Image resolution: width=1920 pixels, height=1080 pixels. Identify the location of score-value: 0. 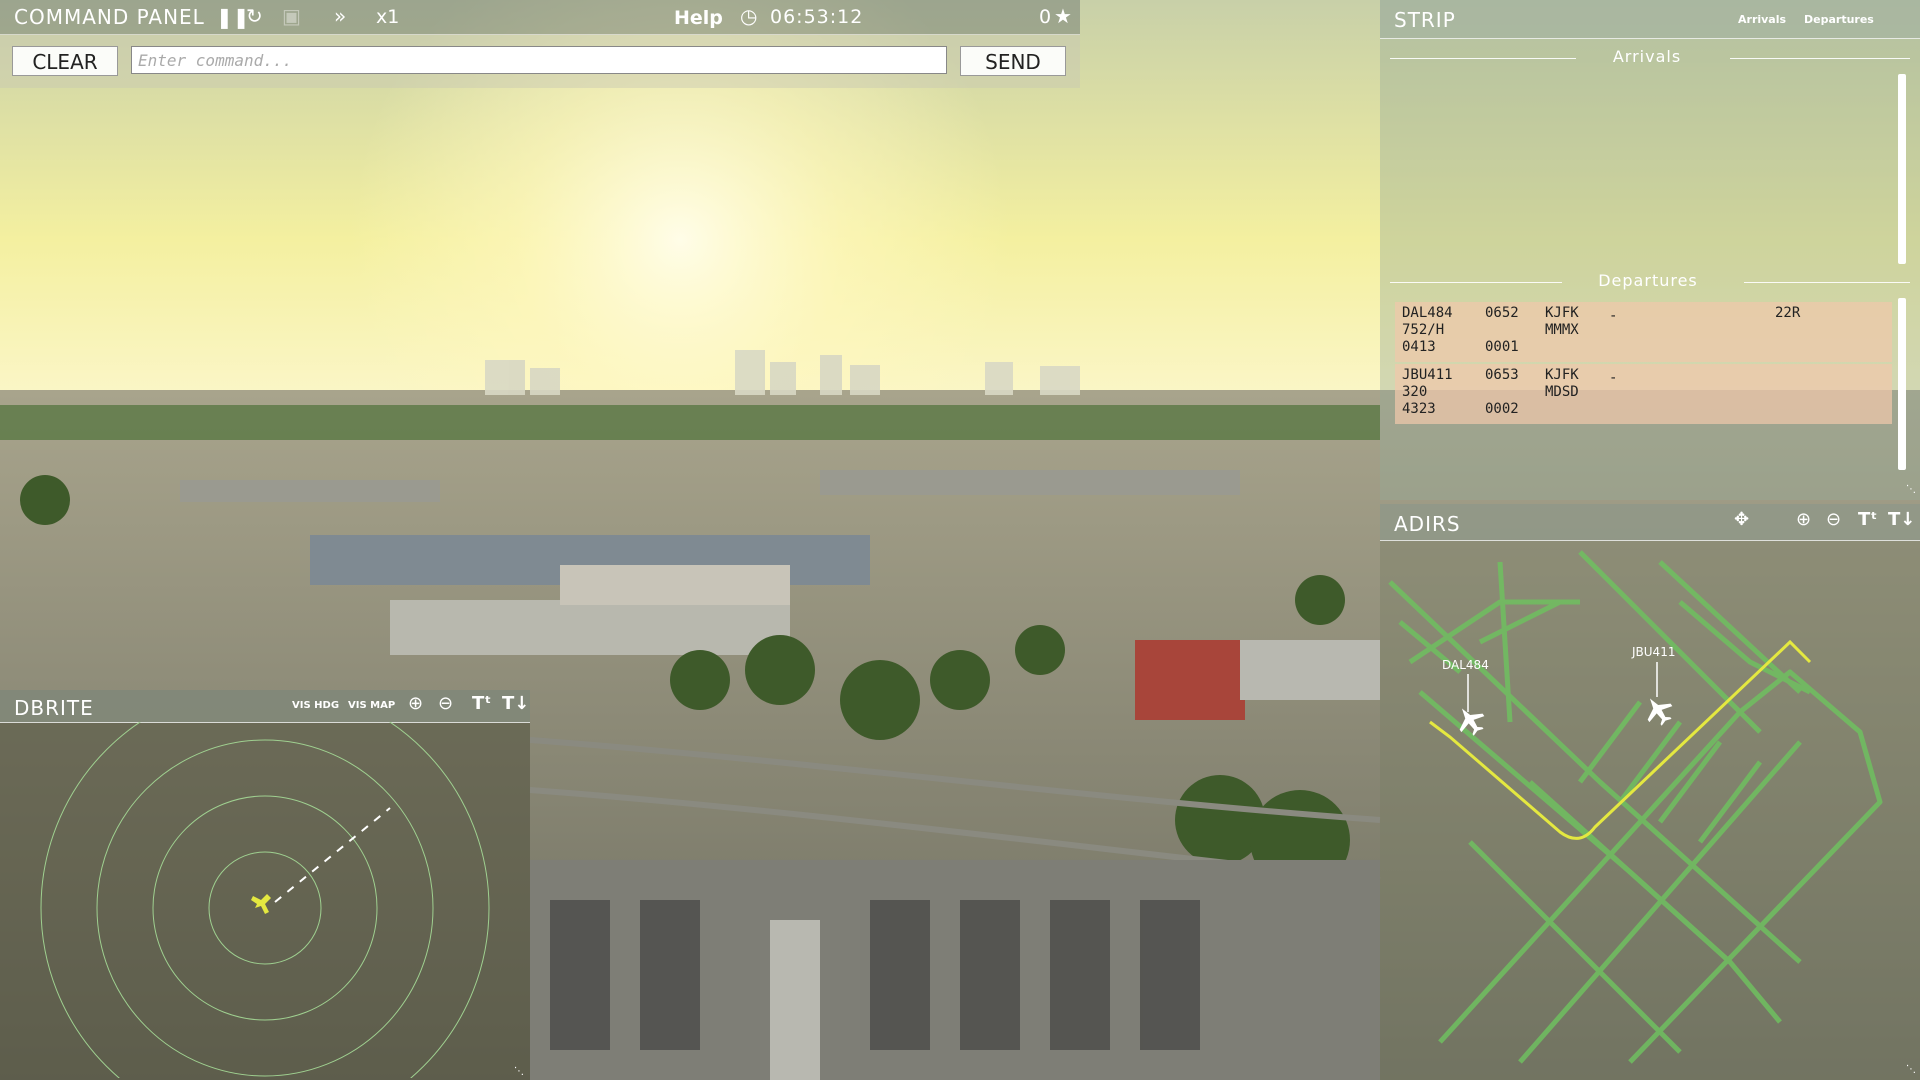
(1045, 17).